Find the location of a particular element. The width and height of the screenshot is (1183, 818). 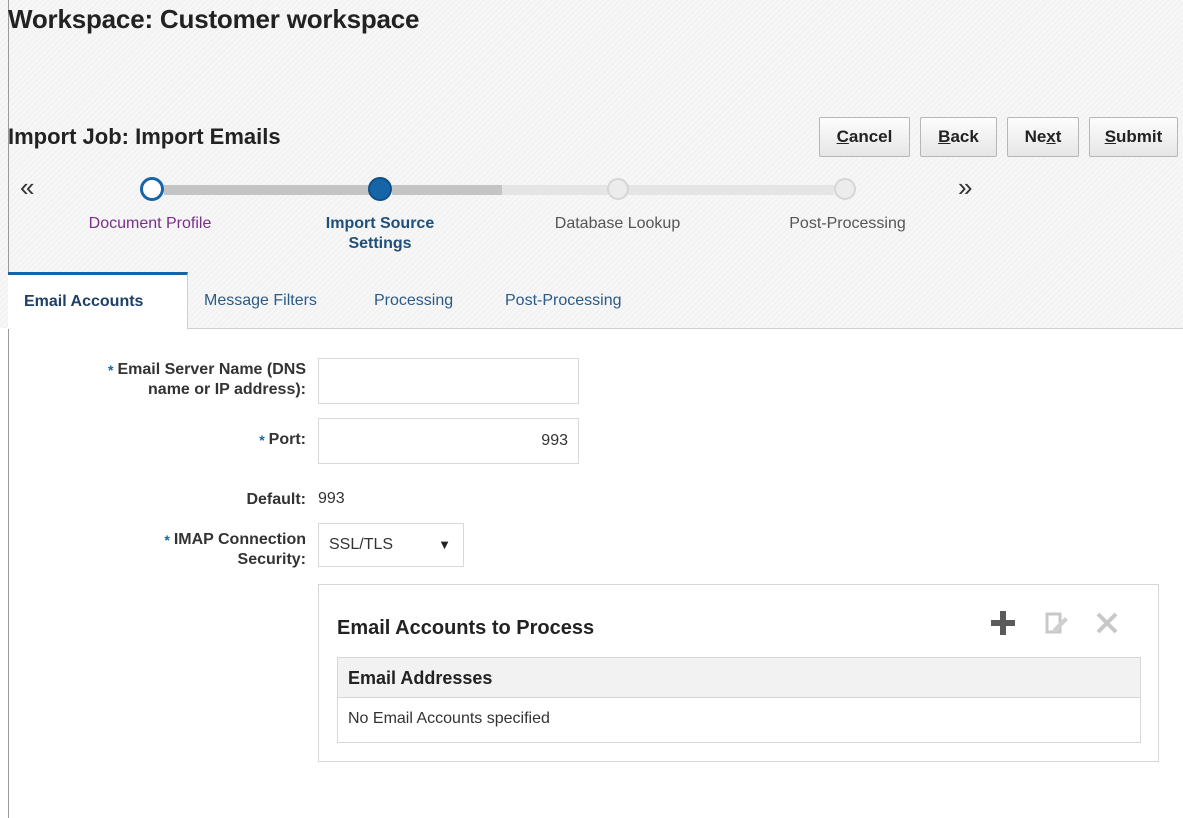

port-label: * Port: is located at coordinates (163, 440).